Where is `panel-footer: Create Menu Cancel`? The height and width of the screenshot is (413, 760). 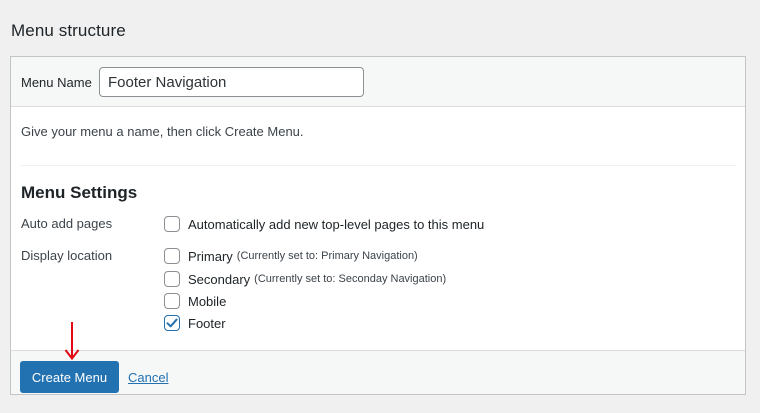
panel-footer: Create Menu Cancel is located at coordinates (378, 372).